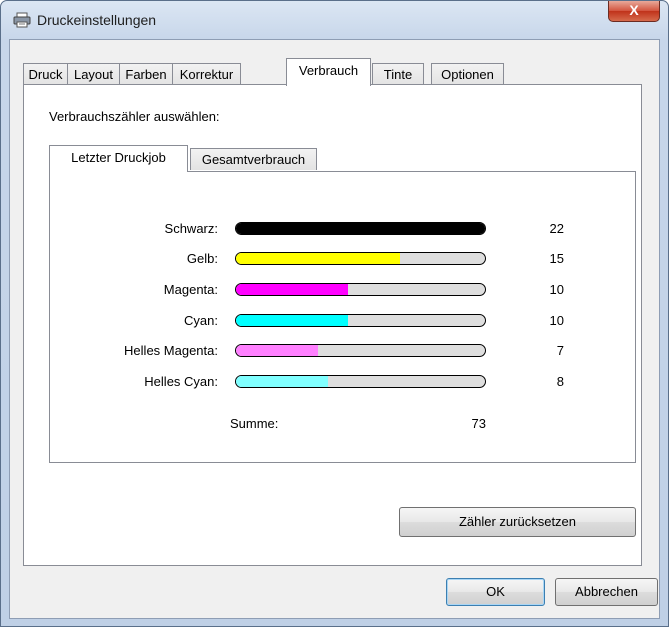 This screenshot has height=627, width=669. What do you see at coordinates (478, 423) in the screenshot?
I see `sum-value: 73` at bounding box center [478, 423].